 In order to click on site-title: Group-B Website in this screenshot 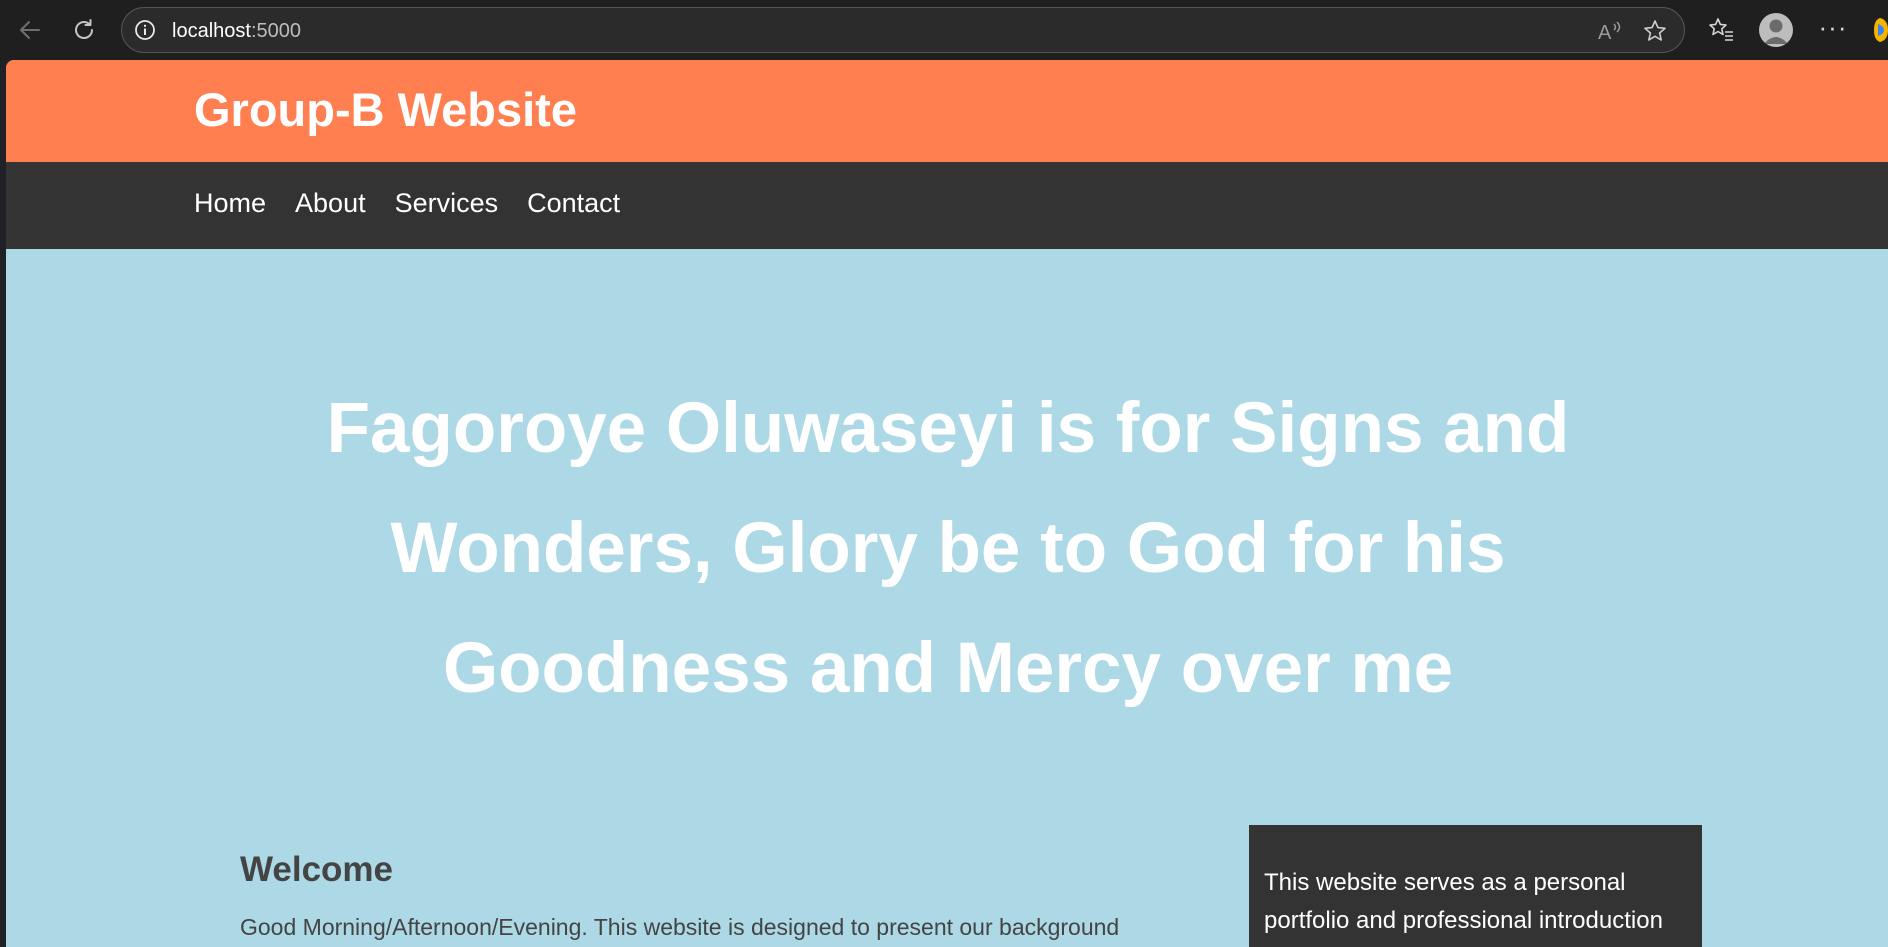, I will do `click(385, 109)`.